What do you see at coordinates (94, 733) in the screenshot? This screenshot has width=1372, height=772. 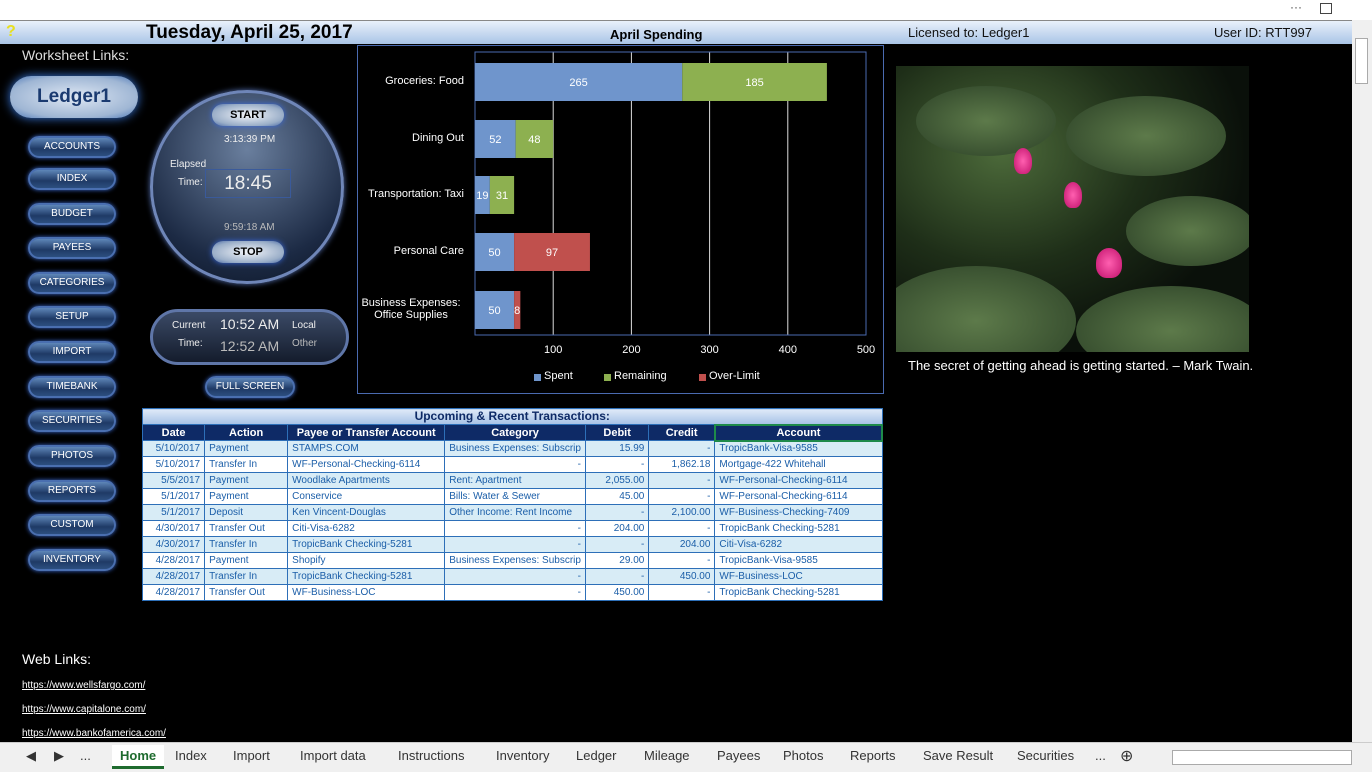 I see `web-link-bankofamerica: https://www.bankofamerica.com/` at bounding box center [94, 733].